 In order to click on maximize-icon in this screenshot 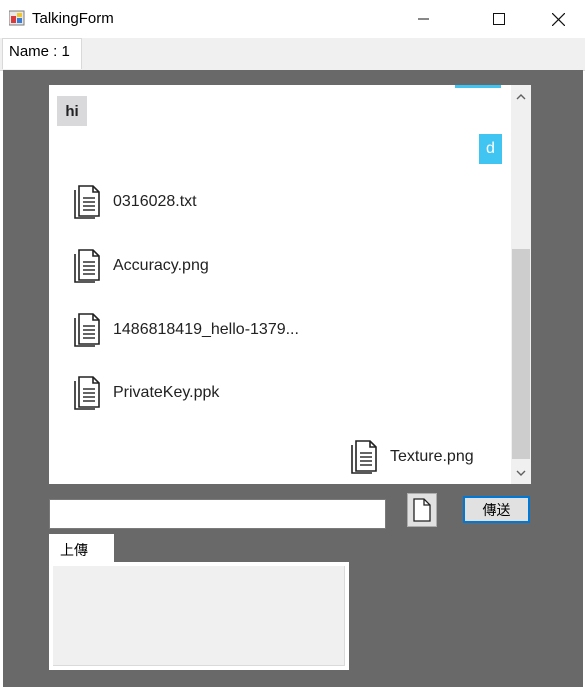, I will do `click(499, 19)`.